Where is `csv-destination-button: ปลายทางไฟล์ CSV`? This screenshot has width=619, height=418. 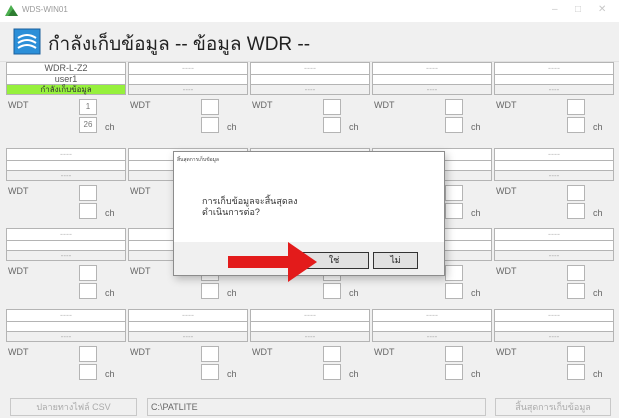 csv-destination-button: ปลายทางไฟล์ CSV is located at coordinates (73, 407).